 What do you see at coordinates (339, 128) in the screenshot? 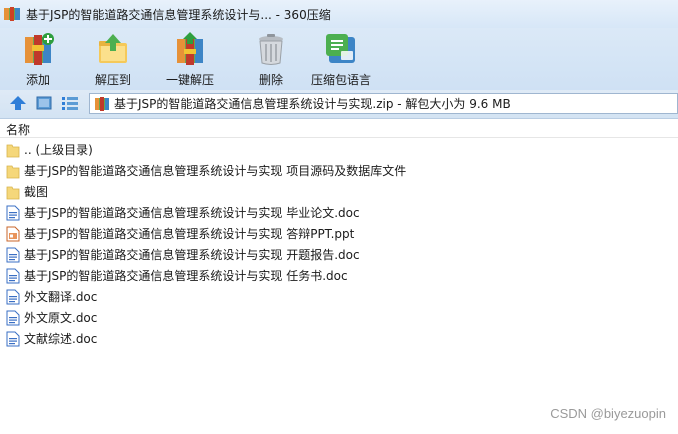
I see `column-header: 名称` at bounding box center [339, 128].